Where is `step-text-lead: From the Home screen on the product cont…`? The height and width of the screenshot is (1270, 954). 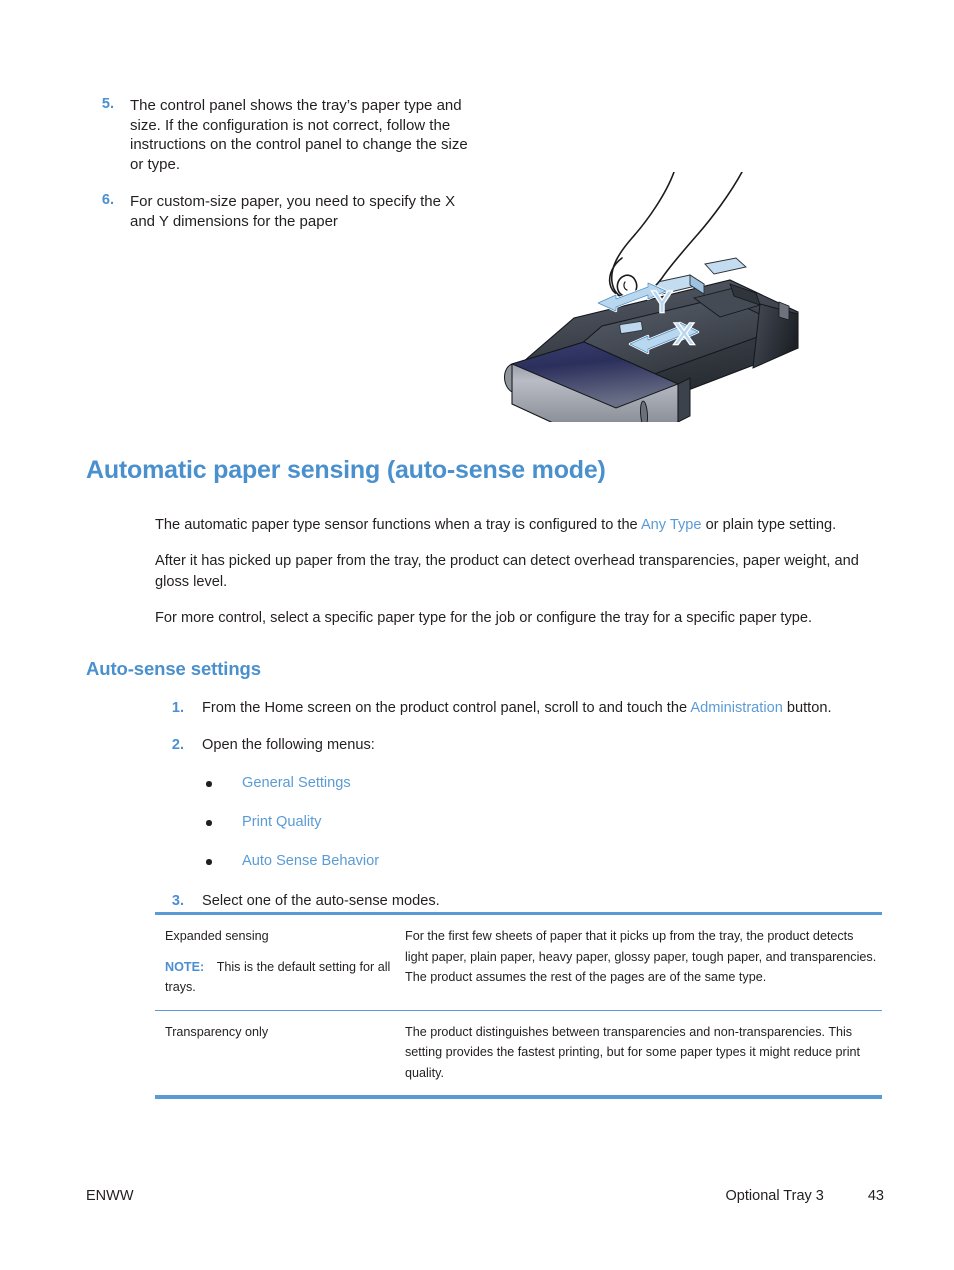 step-text-lead: From the Home screen on the product cont… is located at coordinates (446, 708).